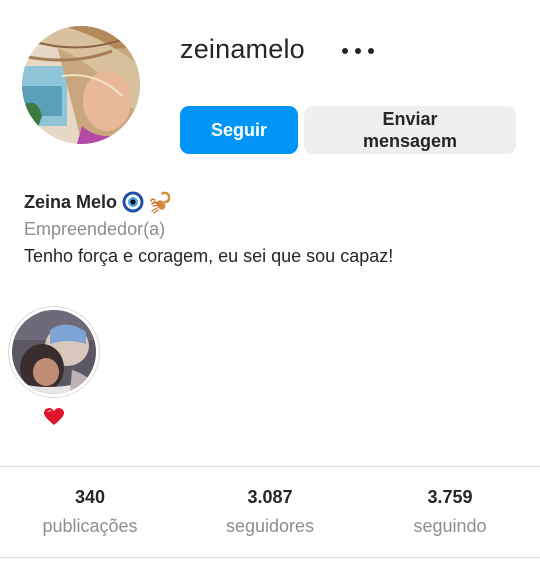 Image resolution: width=540 pixels, height=562 pixels. Describe the element at coordinates (133, 202) in the screenshot. I see `nazar-amulet-icon` at that location.